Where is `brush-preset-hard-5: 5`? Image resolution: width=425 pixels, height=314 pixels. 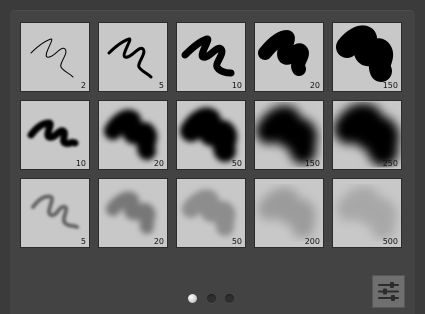
brush-preset-hard-5: 5 is located at coordinates (133, 57).